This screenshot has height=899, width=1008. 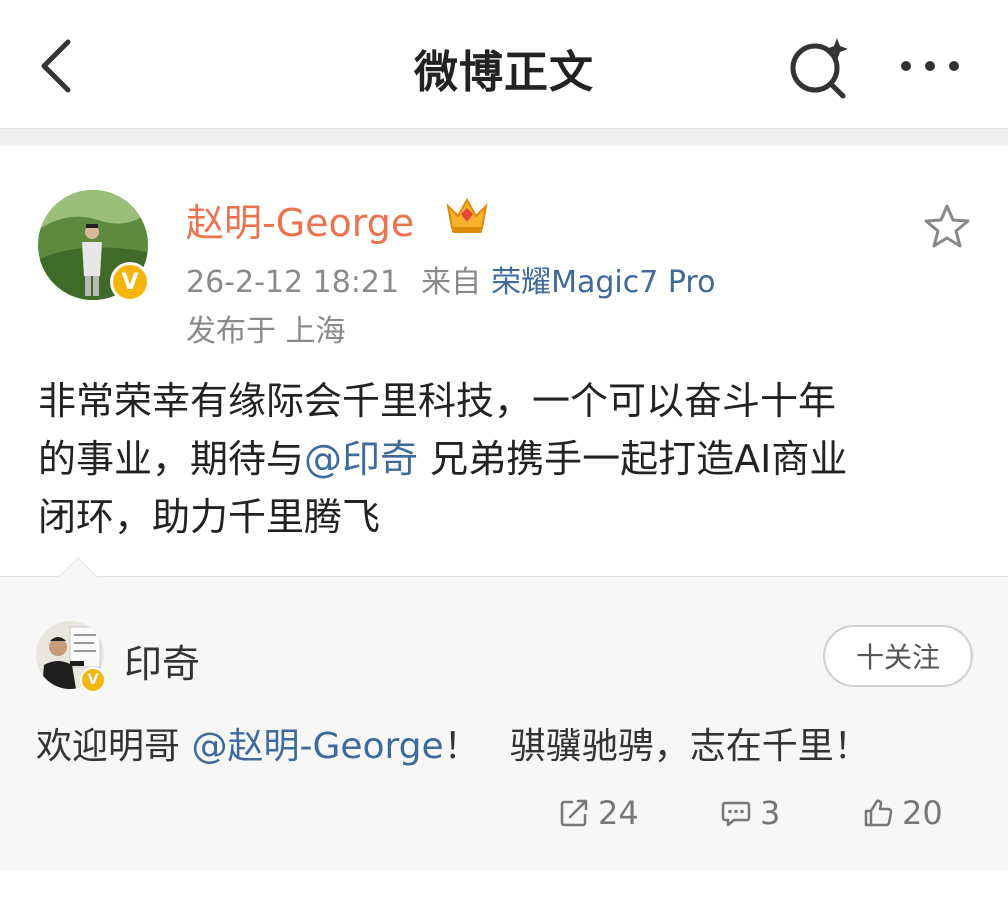 I want to click on reply-text-segment: ！, so click(x=461, y=746).